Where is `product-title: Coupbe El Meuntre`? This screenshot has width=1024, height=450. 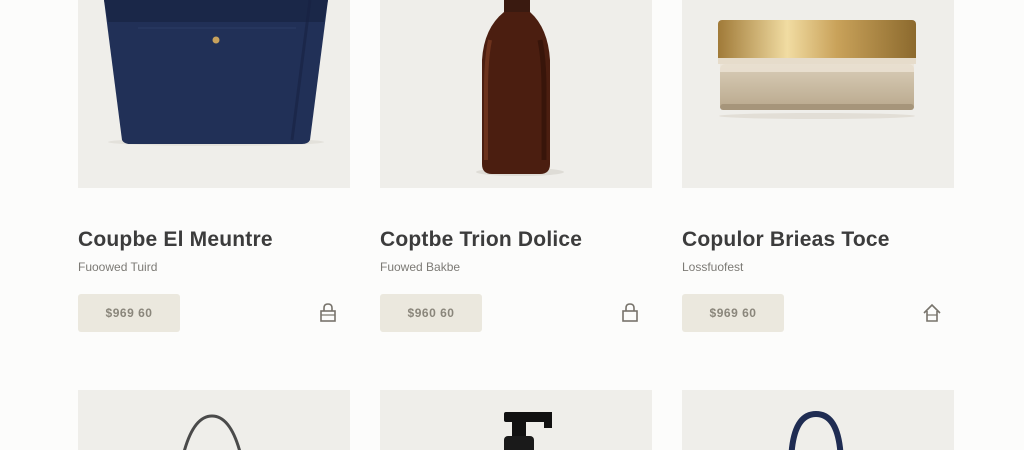 product-title: Coupbe El Meuntre is located at coordinates (214, 240).